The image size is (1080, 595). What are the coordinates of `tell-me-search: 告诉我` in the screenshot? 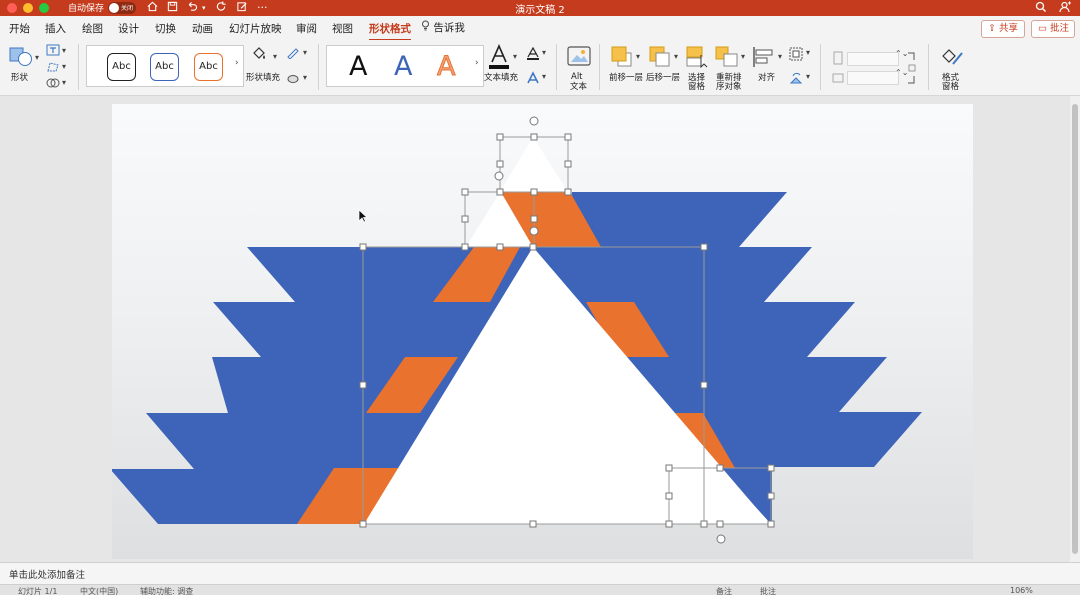 It's located at (443, 27).